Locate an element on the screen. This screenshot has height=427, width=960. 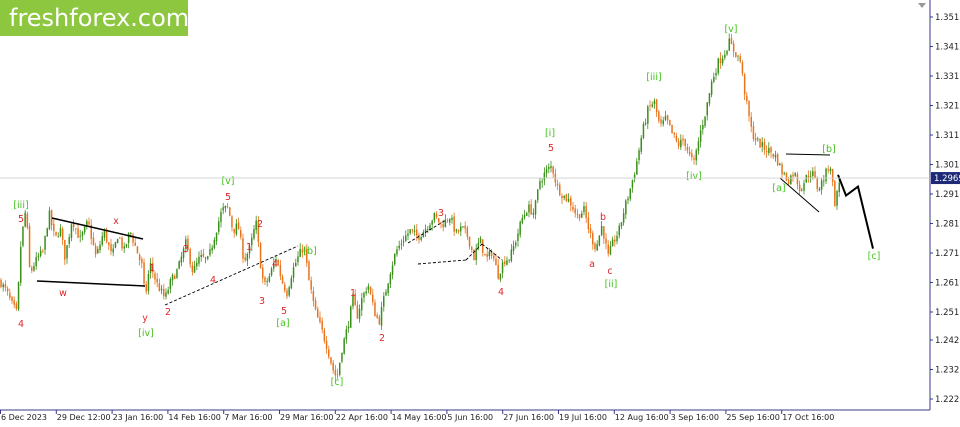
wave-label: 1 is located at coordinates (152, 268).